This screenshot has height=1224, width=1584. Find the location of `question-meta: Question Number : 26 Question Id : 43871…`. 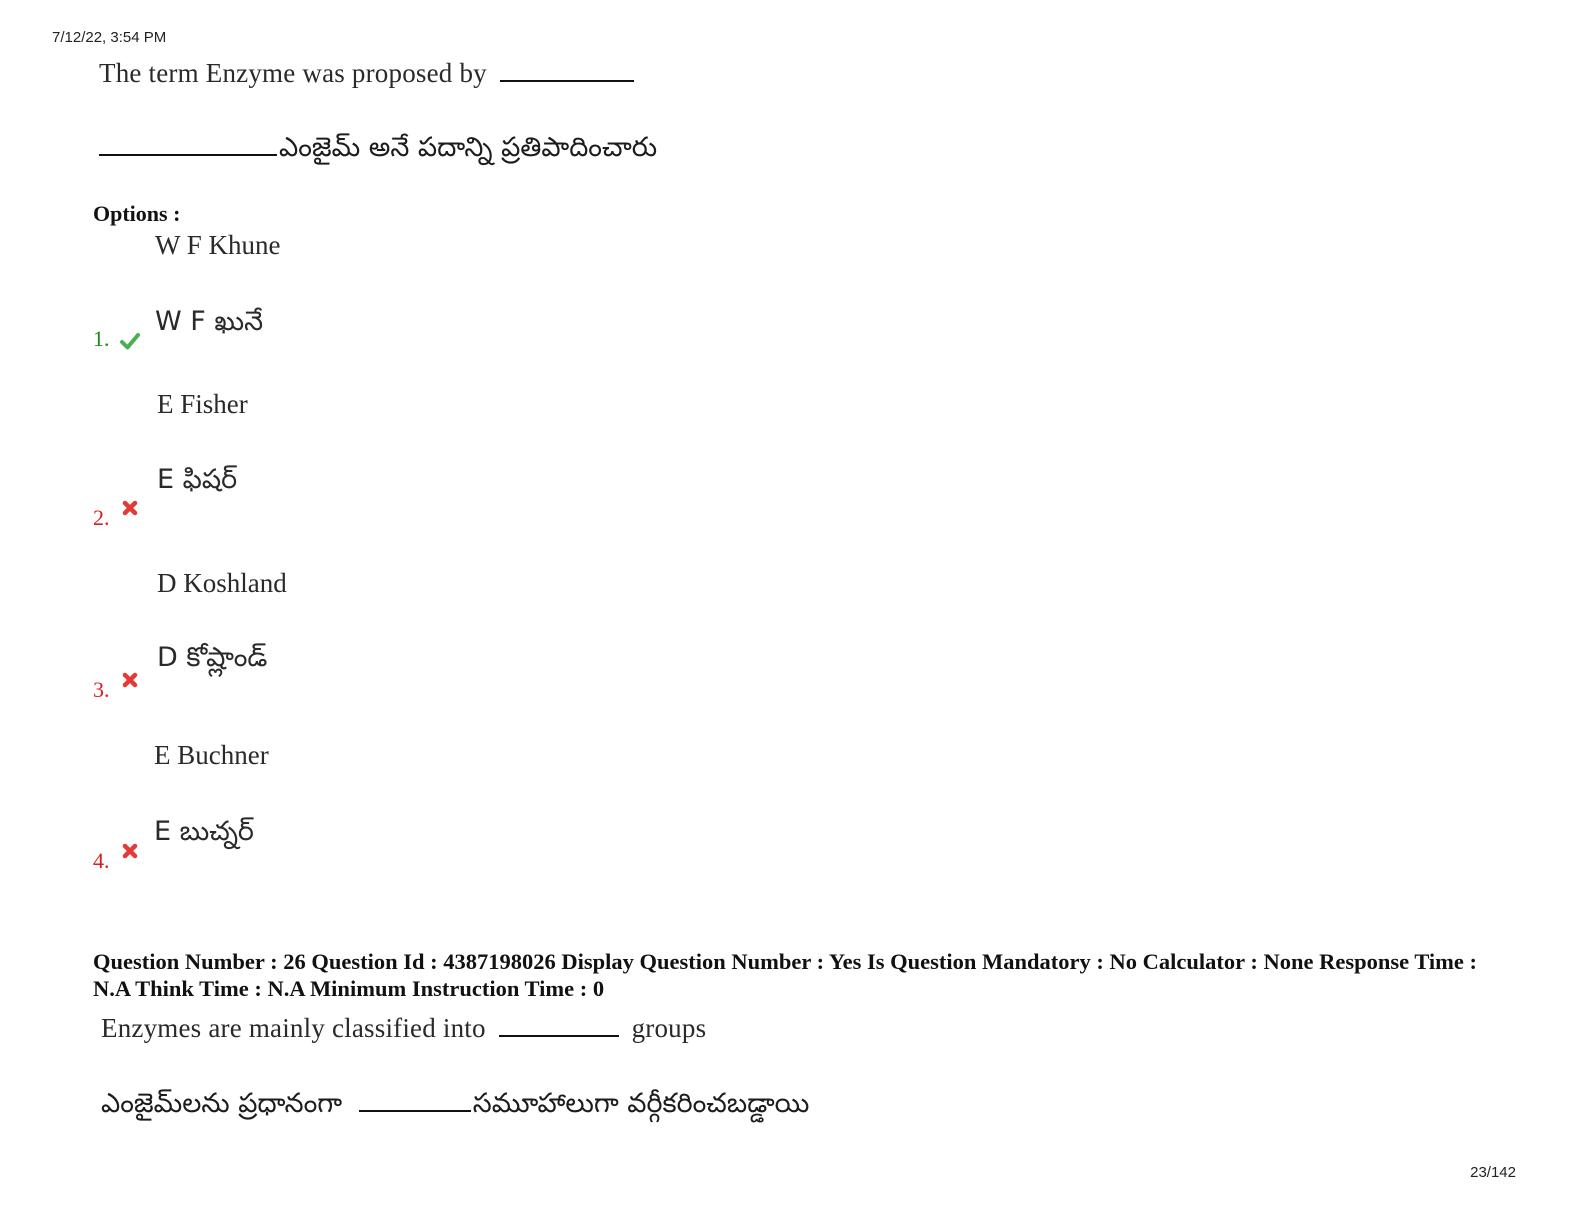

question-meta: Question Number : 26 Question Id : 43871… is located at coordinates (785, 975).